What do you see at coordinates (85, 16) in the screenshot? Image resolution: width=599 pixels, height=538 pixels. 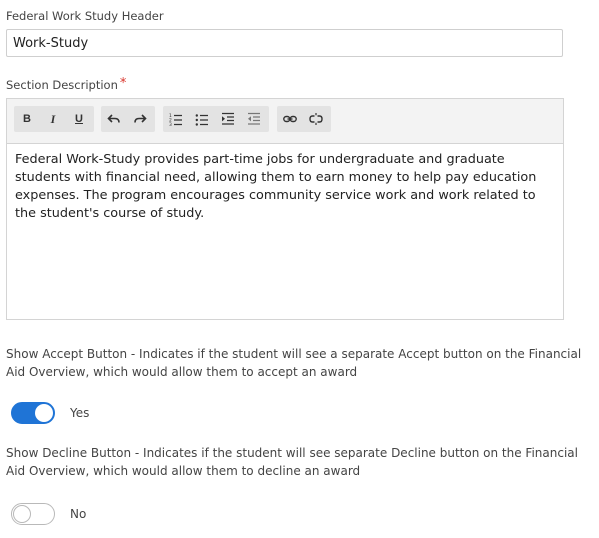 I see `header-field-label: Federal Work Study Header` at bounding box center [85, 16].